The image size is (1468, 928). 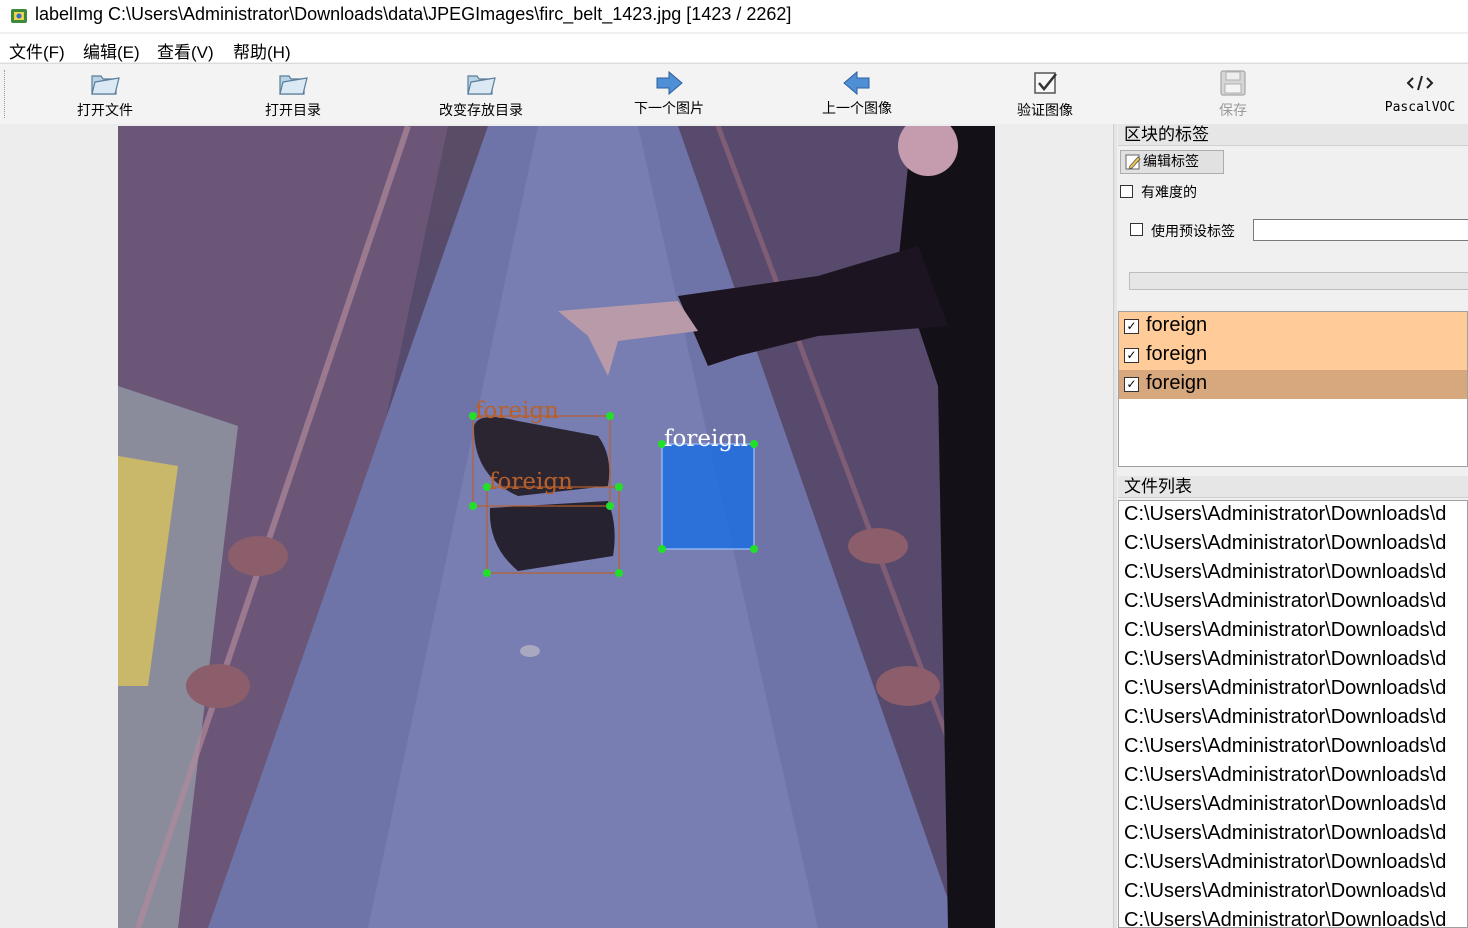 I want to click on default-label-input, so click(x=1360, y=230).